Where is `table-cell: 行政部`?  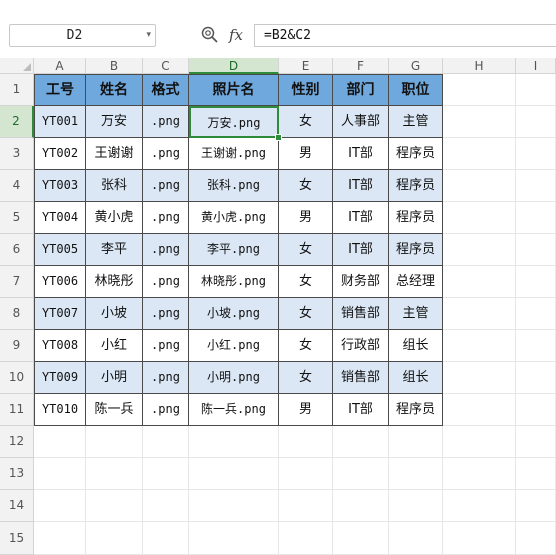
table-cell: 行政部 is located at coordinates (361, 346).